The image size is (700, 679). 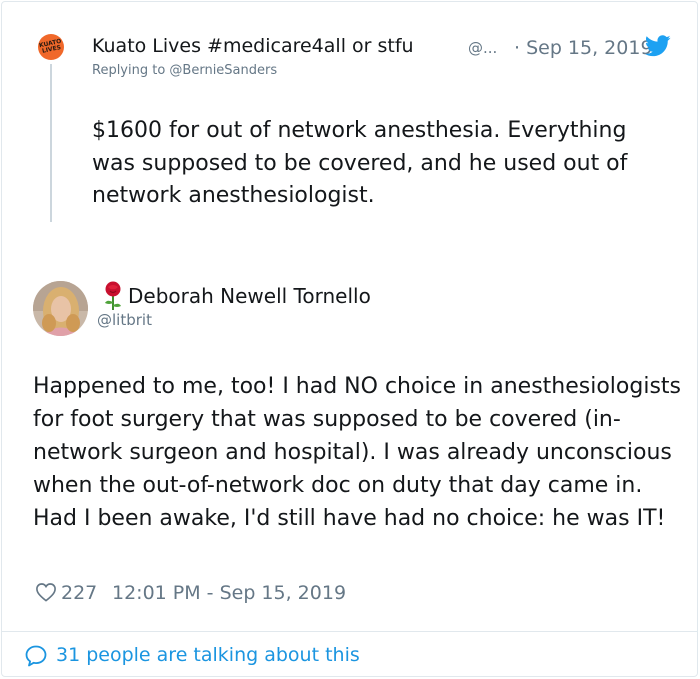 I want to click on parent-avatar: KUATO LIVES, so click(x=51, y=47).